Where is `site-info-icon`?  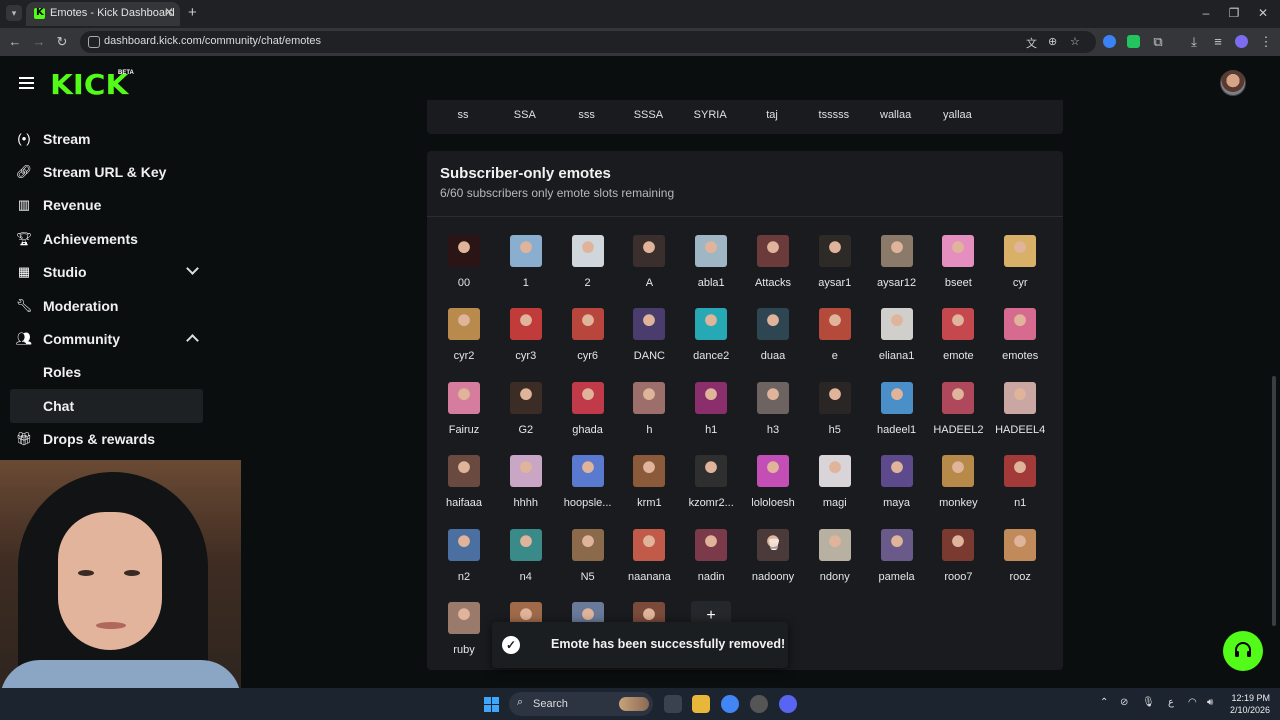 site-info-icon is located at coordinates (94, 42).